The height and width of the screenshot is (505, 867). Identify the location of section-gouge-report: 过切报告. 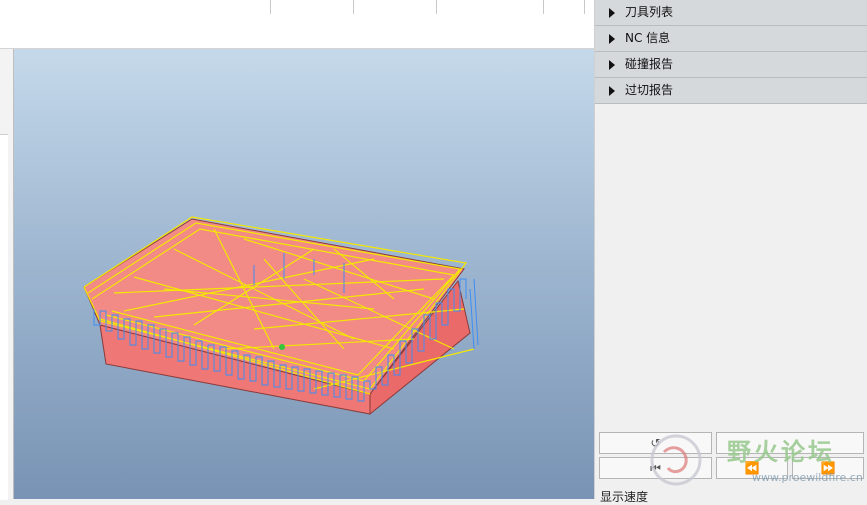
(731, 91).